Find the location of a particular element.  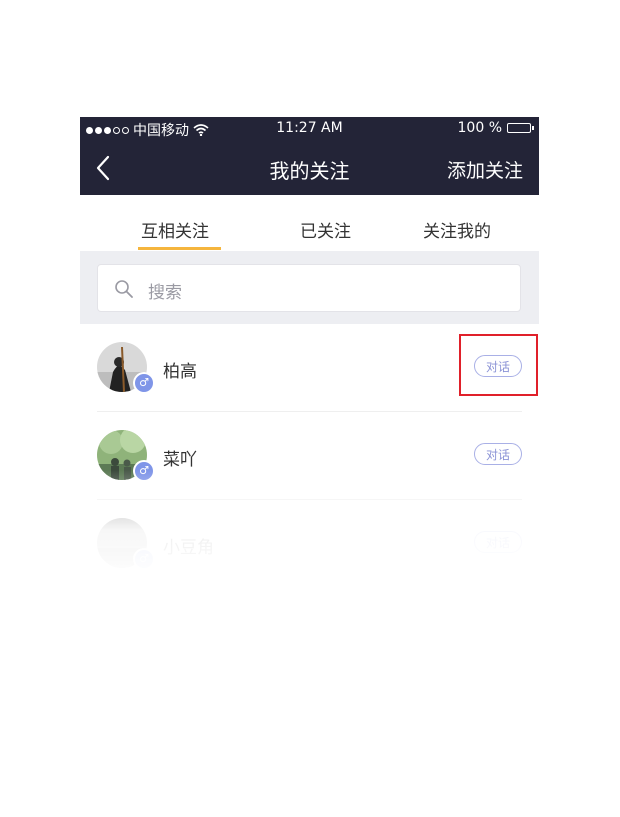

user-name: 柏高 is located at coordinates (180, 372).